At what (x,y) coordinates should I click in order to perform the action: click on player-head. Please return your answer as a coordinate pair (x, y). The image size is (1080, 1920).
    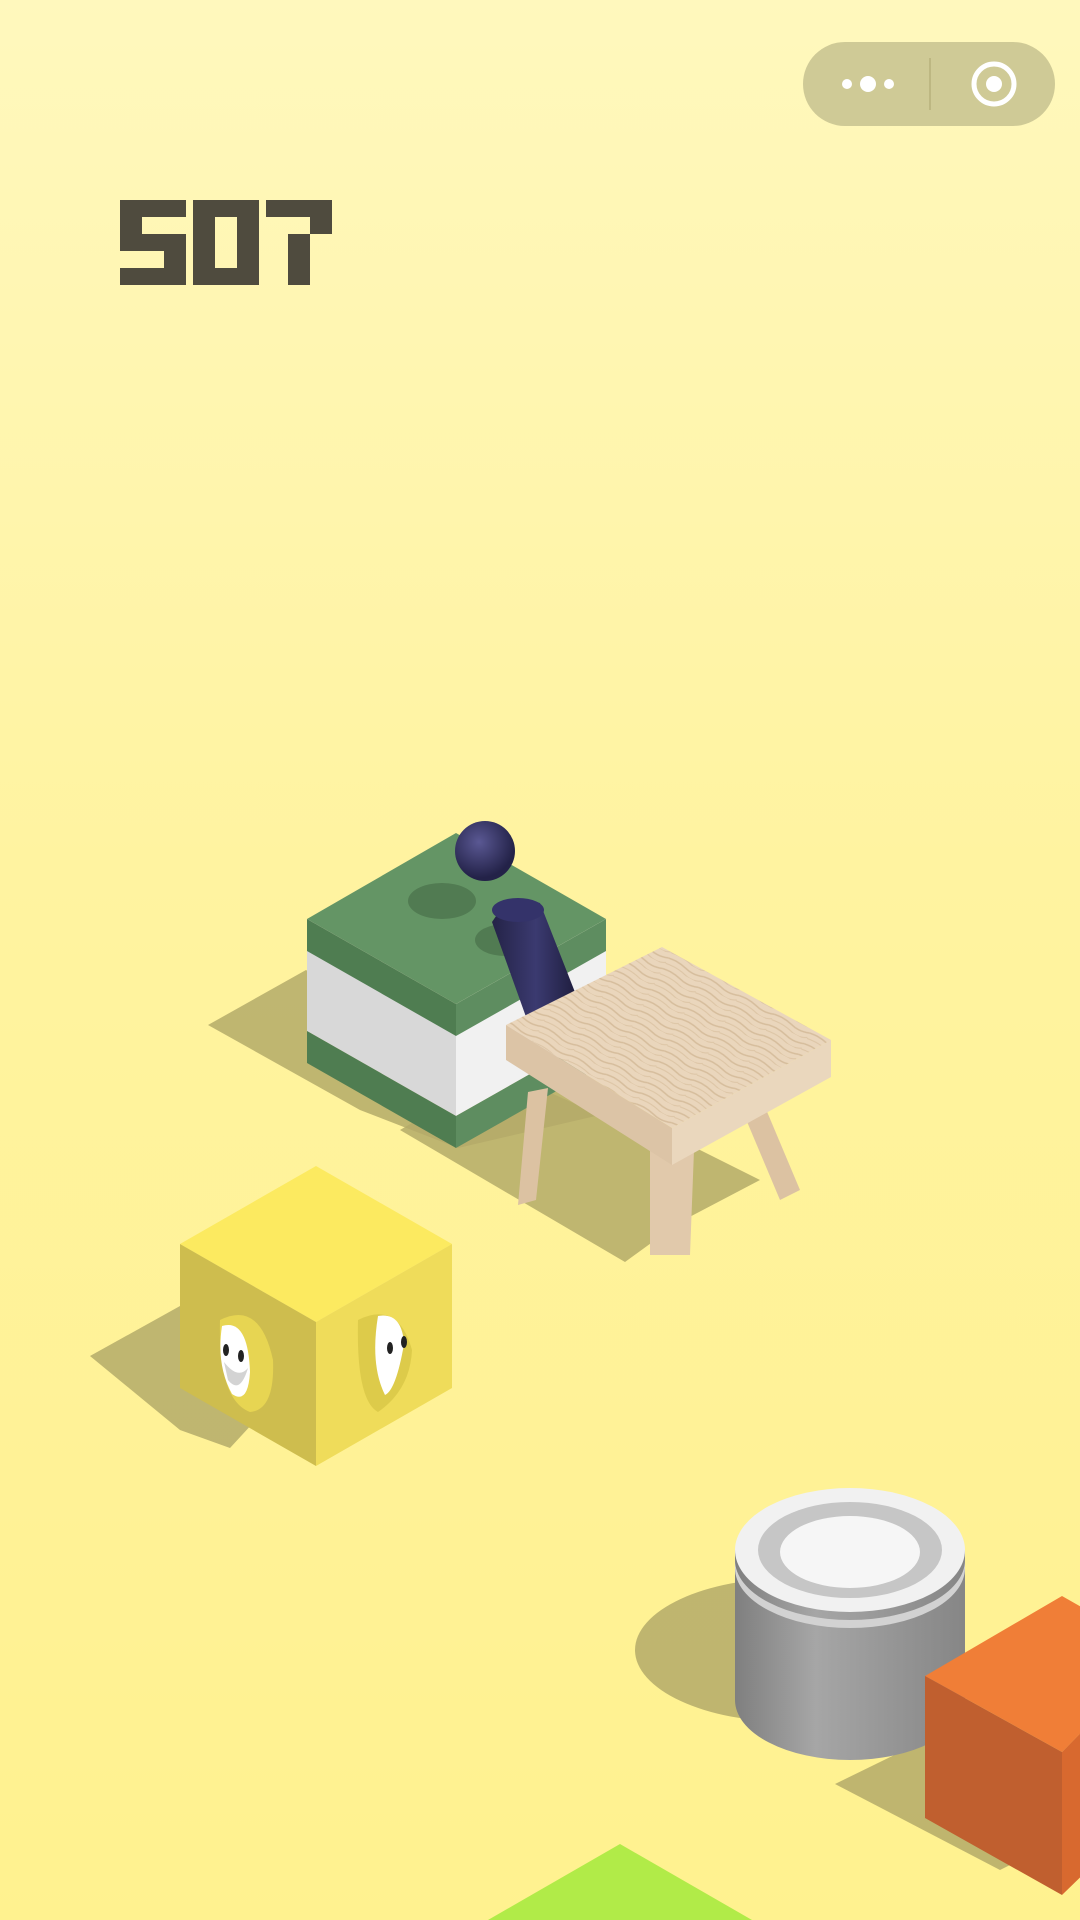
    Looking at the image, I should click on (485, 851).